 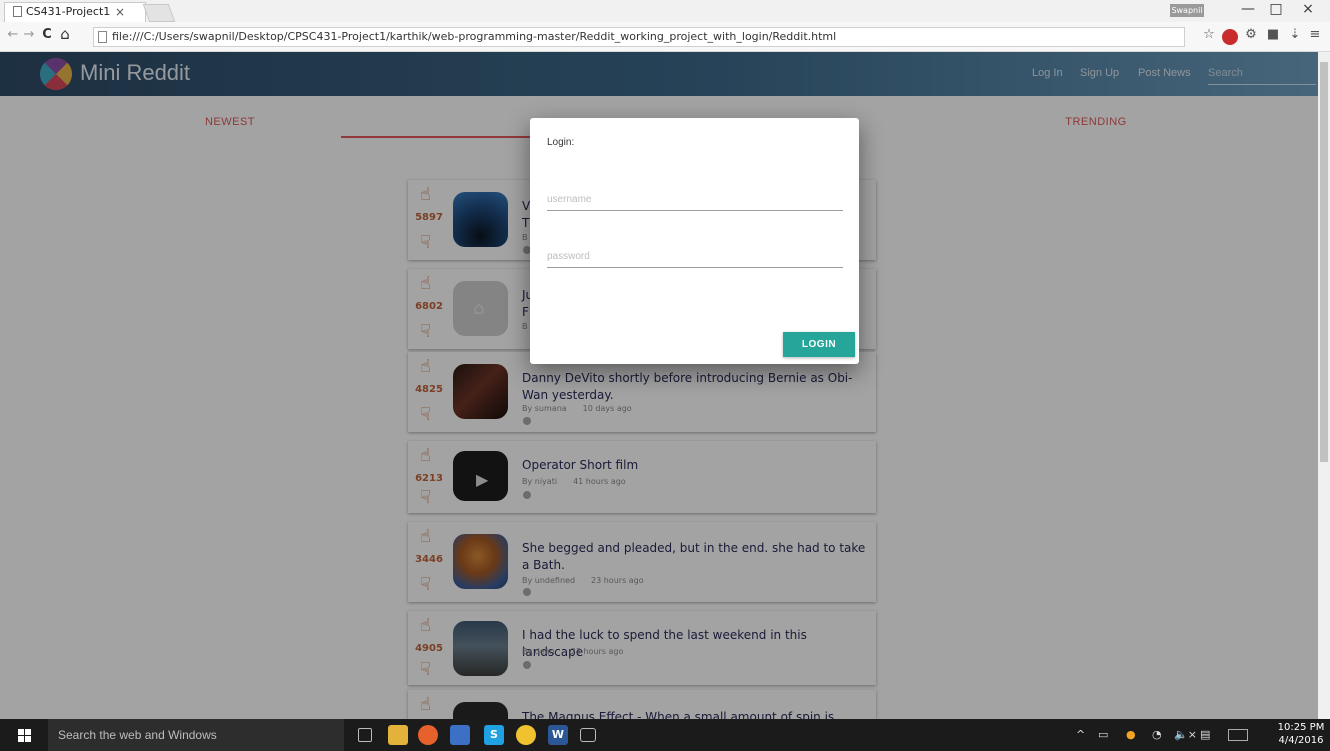 I want to click on tab-close-icon: ×, so click(x=120, y=12).